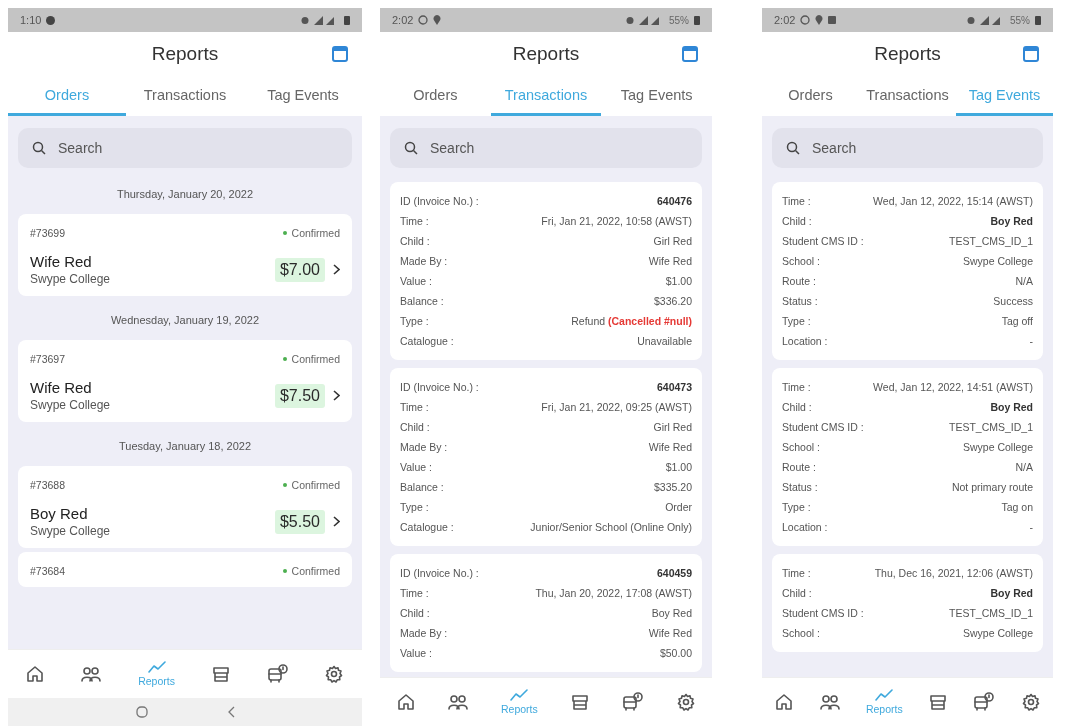 Image resolution: width=1085 pixels, height=726 pixels. What do you see at coordinates (141, 712) in the screenshot?
I see `home-button-icon` at bounding box center [141, 712].